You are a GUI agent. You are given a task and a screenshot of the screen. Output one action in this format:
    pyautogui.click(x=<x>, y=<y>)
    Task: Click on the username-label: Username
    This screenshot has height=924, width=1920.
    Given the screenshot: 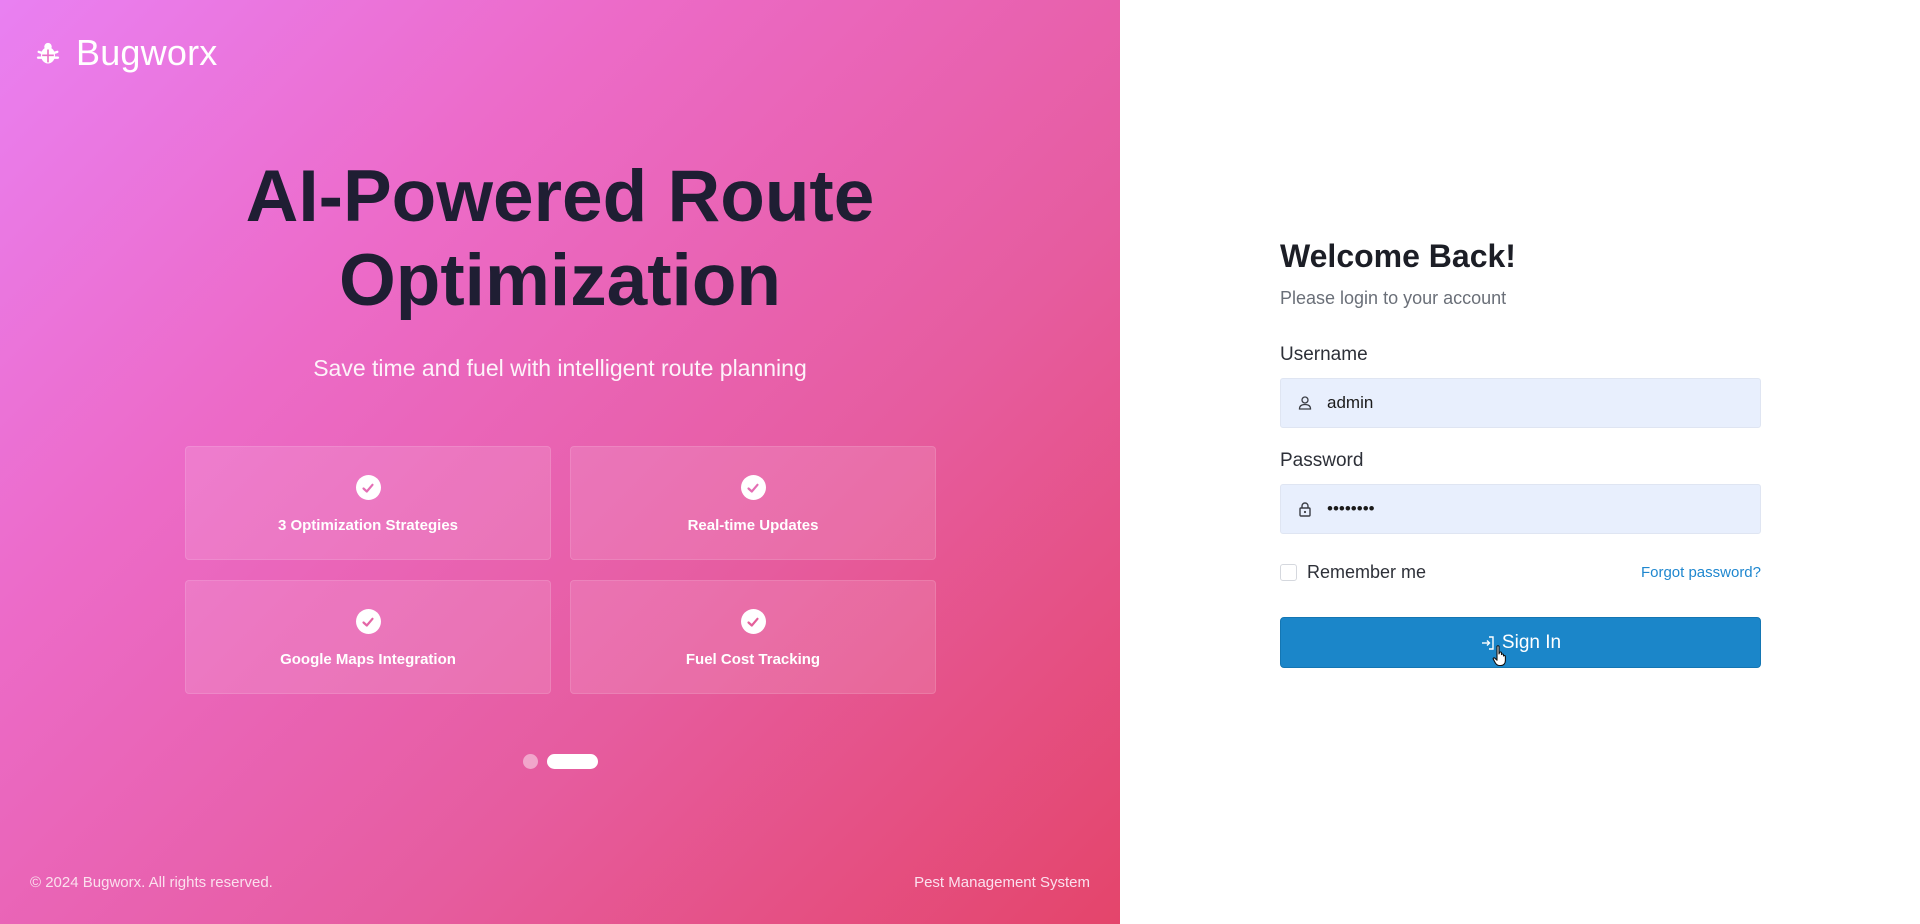 What is the action you would take?
    pyautogui.click(x=1324, y=354)
    